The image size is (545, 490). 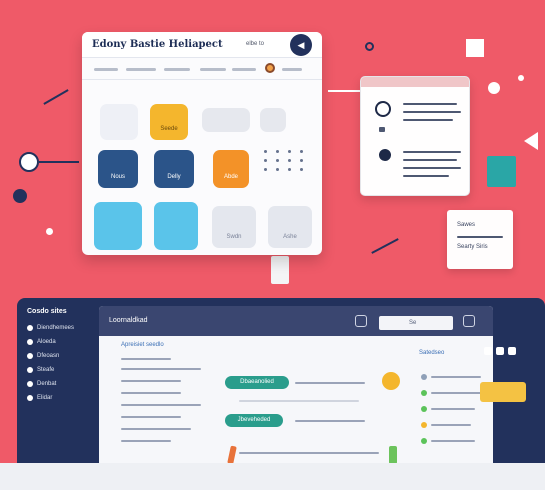 What do you see at coordinates (432, 353) in the screenshot?
I see `panel-title: Satedseo` at bounding box center [432, 353].